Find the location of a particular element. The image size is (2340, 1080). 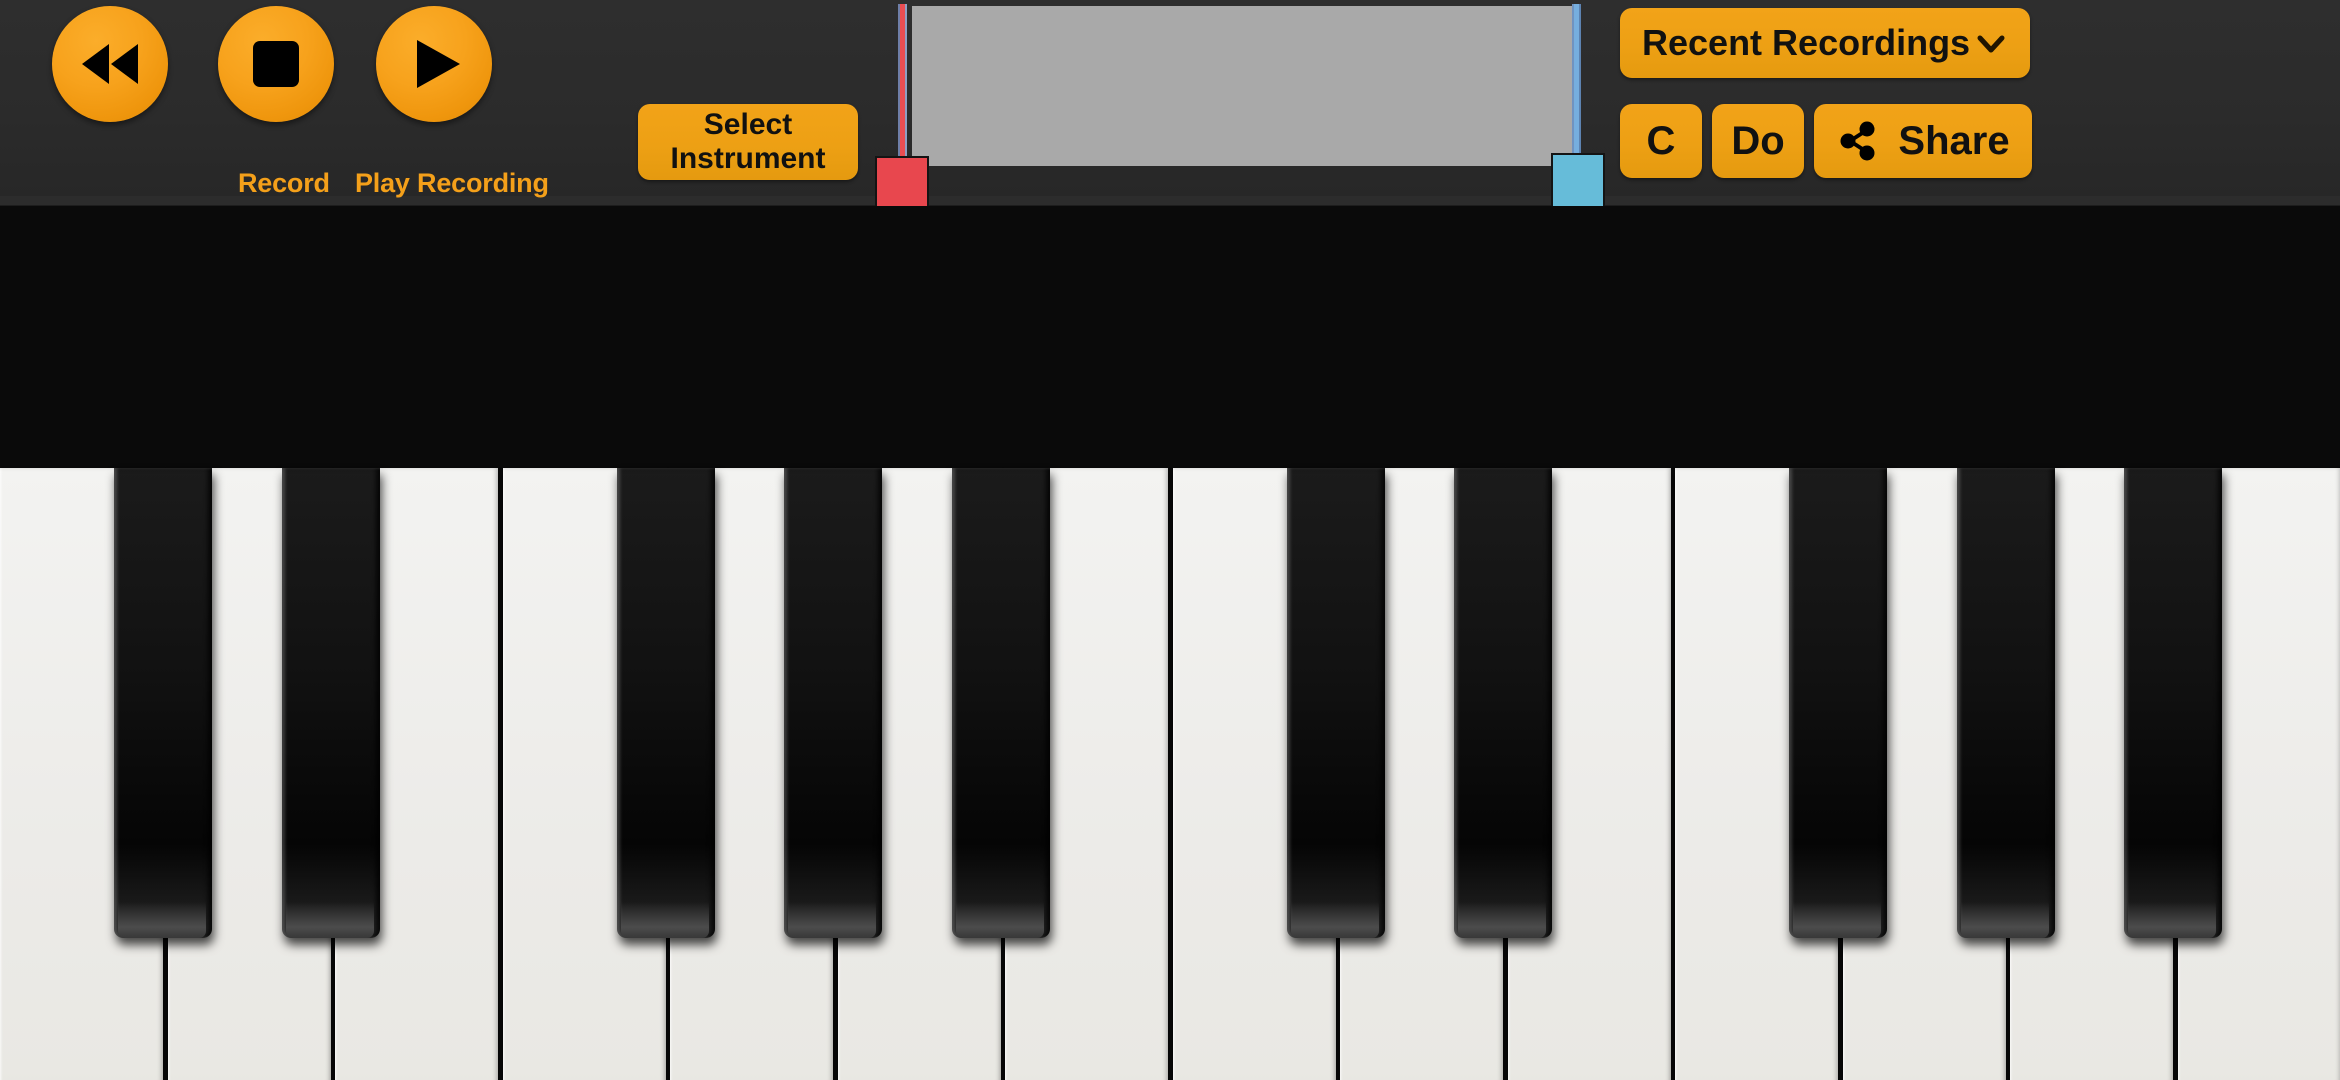

button-c: C is located at coordinates (1661, 141).